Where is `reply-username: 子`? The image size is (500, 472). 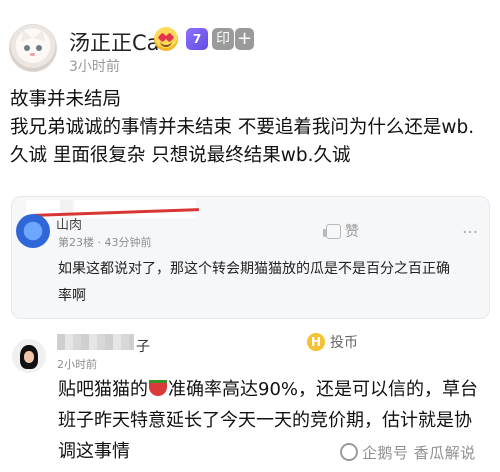
reply-username: 子 is located at coordinates (143, 346).